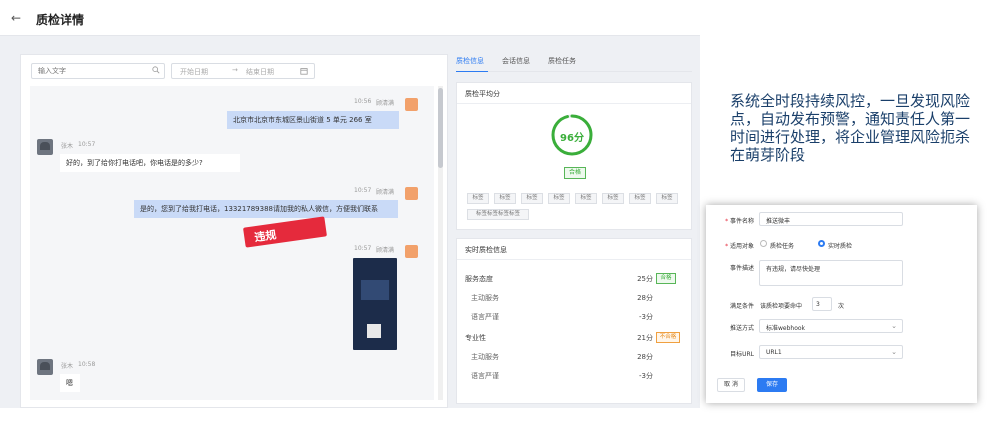 The image size is (999, 421). Describe the element at coordinates (781, 306) in the screenshot. I see `condition-prefix: 该质检项要命中` at that location.